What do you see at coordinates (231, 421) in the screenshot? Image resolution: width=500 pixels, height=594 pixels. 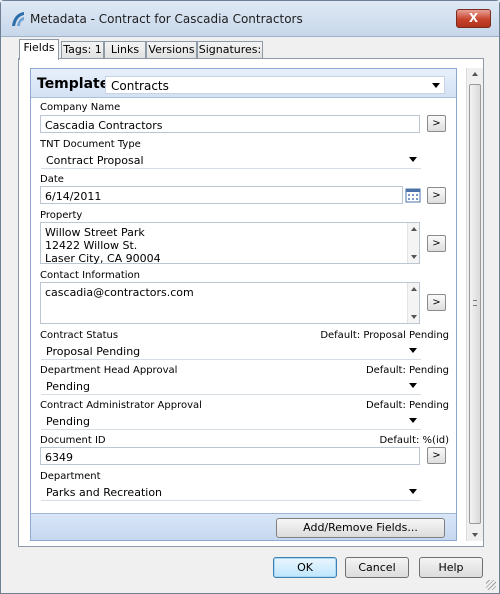 I see `contract-admin-select: Pending` at bounding box center [231, 421].